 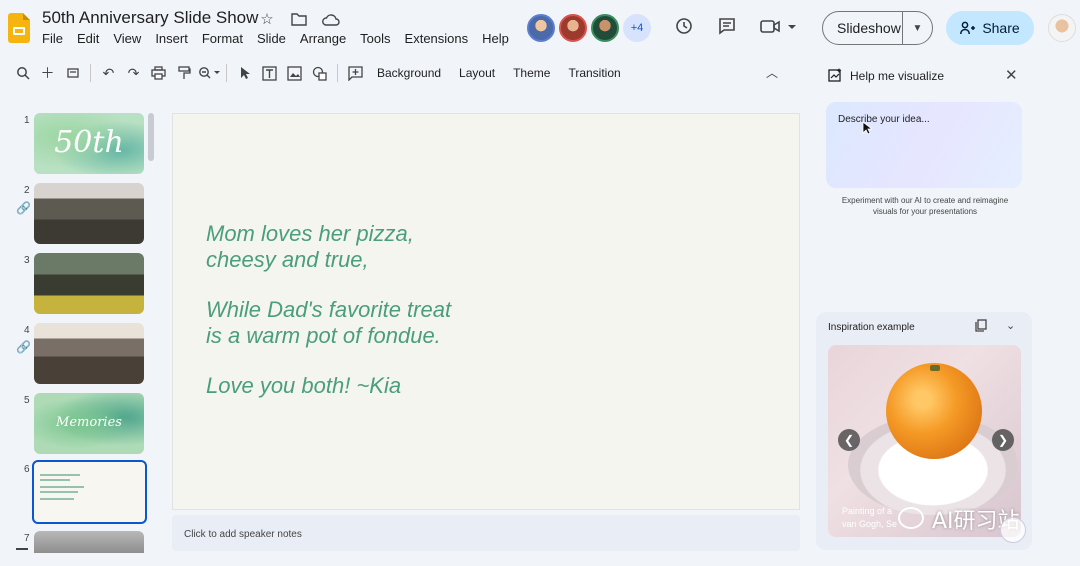 What do you see at coordinates (243, 534) in the screenshot?
I see `speaker-notes-placeholder: Click to add speaker notes` at bounding box center [243, 534].